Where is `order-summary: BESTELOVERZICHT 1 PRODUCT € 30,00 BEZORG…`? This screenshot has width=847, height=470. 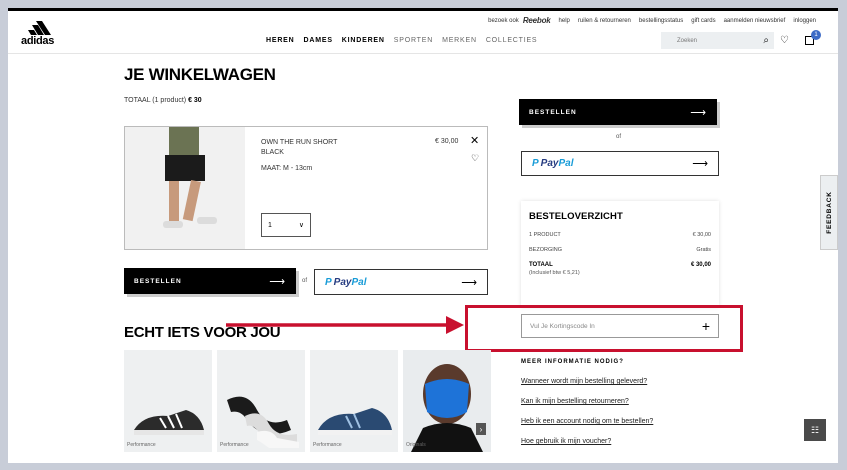 order-summary: BESTELOVERZICHT 1 PRODUCT € 30,00 BEZORG… is located at coordinates (620, 254).